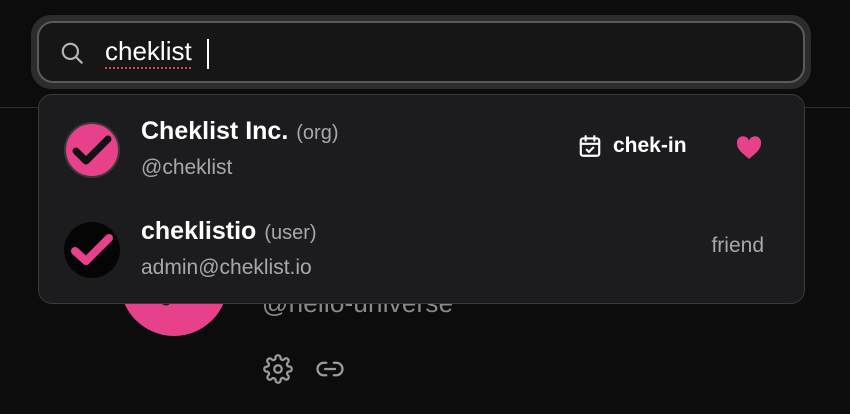  What do you see at coordinates (72, 53) in the screenshot?
I see `search-icon` at bounding box center [72, 53].